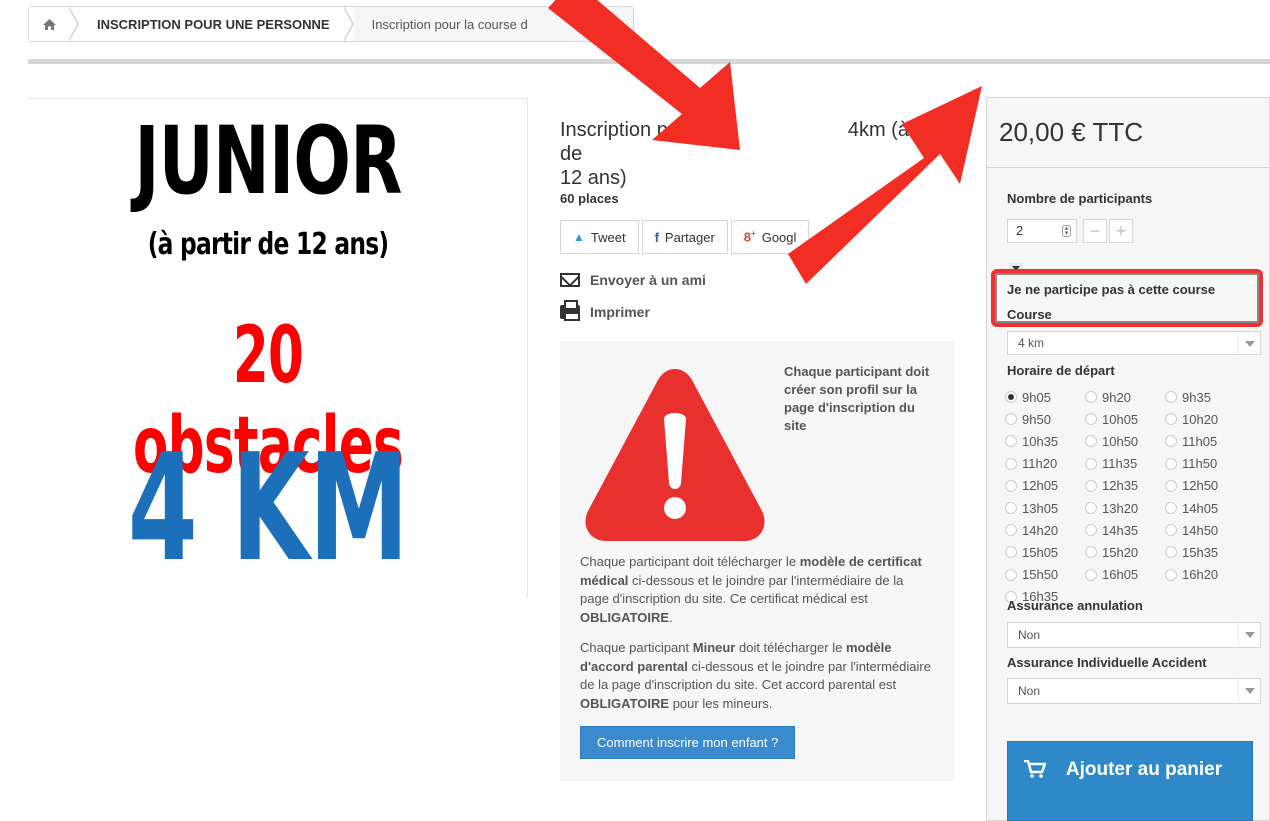  What do you see at coordinates (1120, 464) in the screenshot?
I see `start-time-label: 11h35` at bounding box center [1120, 464].